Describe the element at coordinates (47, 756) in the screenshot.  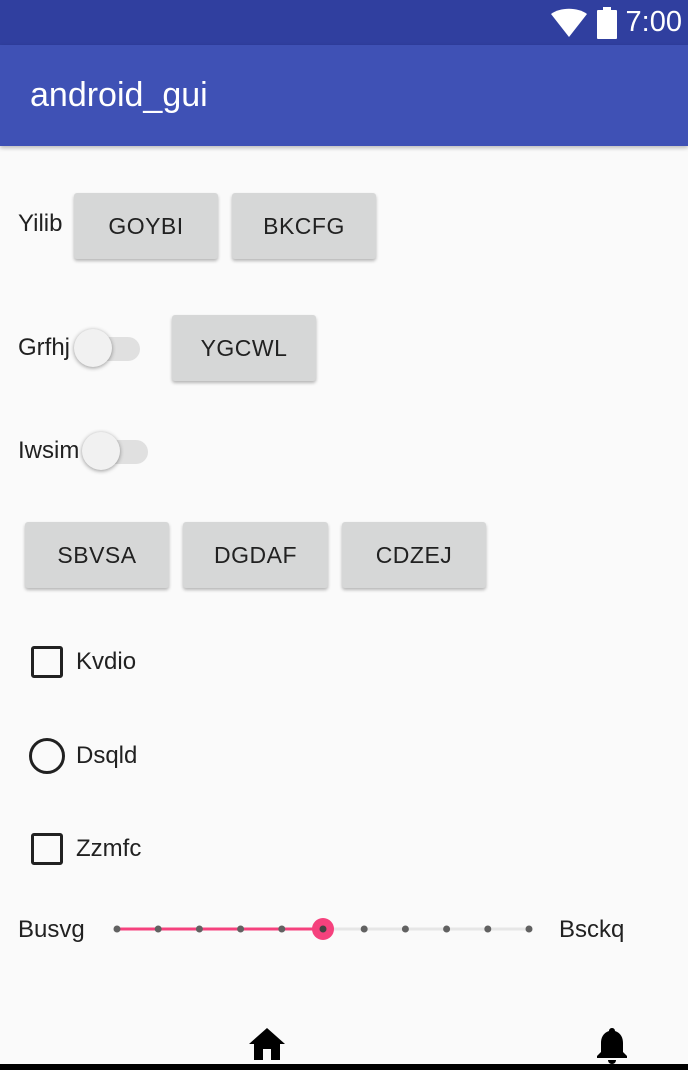
I see `dsqld-radio` at that location.